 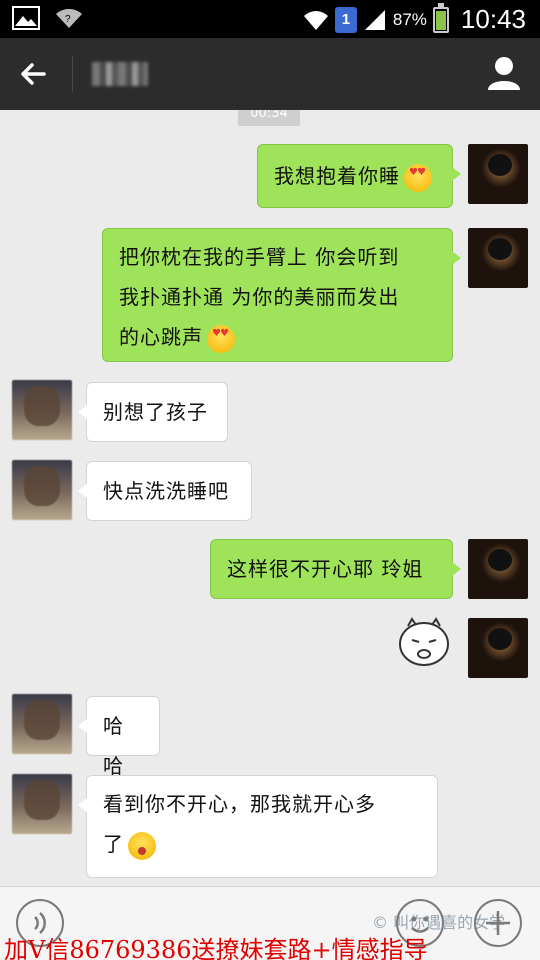 What do you see at coordinates (258, 826) in the screenshot?
I see `message-bubble-incoming: 看到你不开心，那我就开心多 了` at bounding box center [258, 826].